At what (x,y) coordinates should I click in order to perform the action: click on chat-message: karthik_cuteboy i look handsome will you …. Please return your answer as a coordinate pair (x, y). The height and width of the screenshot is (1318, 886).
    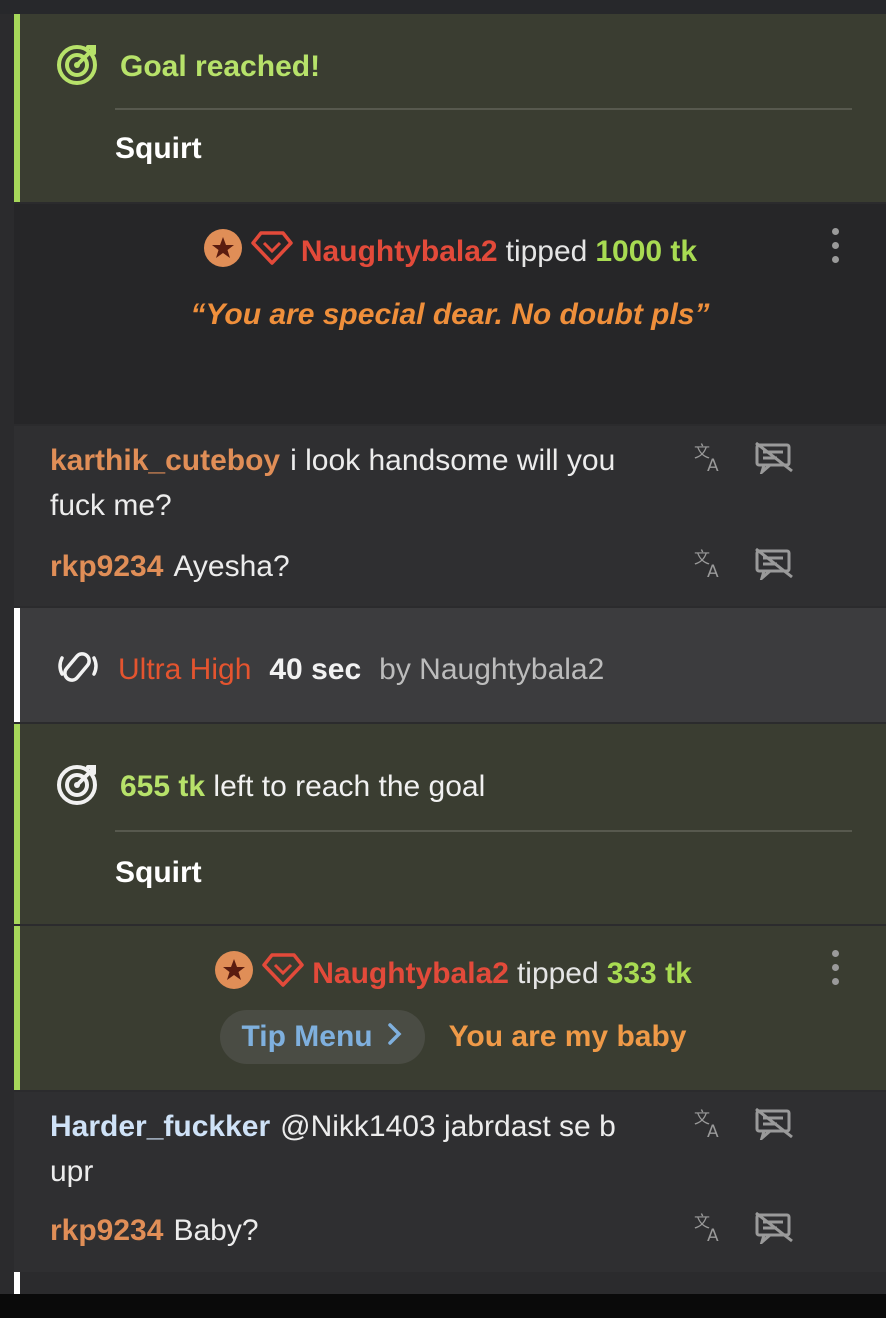
    Looking at the image, I should click on (350, 483).